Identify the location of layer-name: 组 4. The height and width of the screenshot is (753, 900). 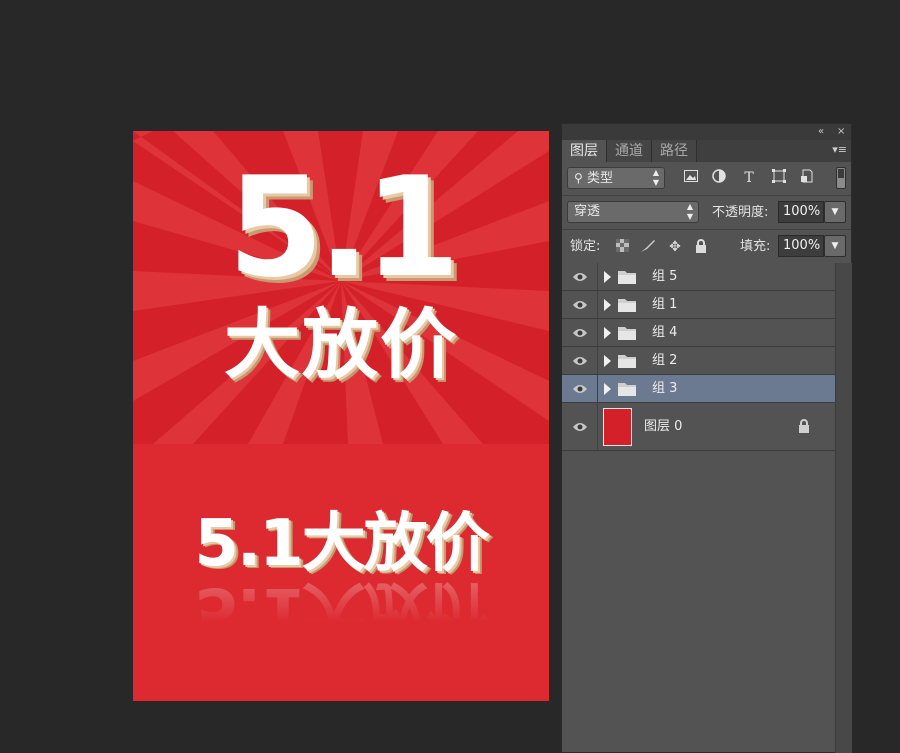
(665, 332).